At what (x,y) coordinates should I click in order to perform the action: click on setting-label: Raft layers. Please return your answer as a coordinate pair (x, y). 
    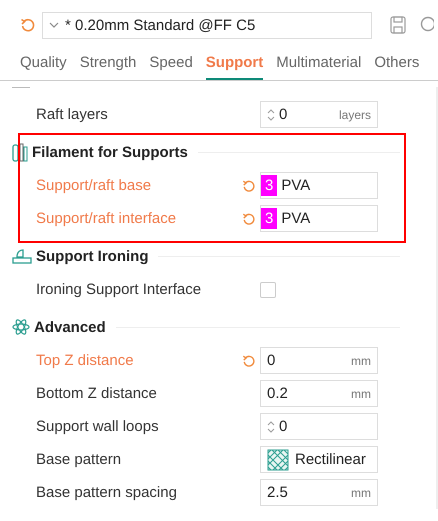
    Looking at the image, I should click on (72, 114).